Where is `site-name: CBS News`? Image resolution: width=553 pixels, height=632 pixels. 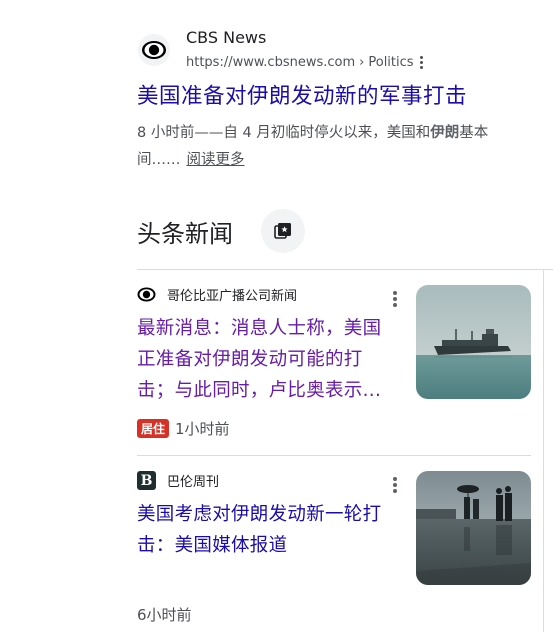
site-name: CBS News is located at coordinates (226, 37).